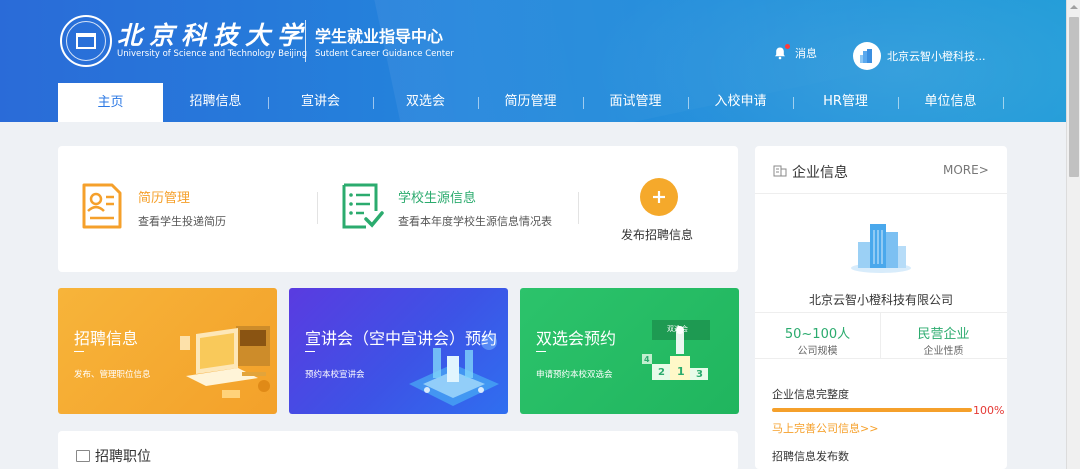 The width and height of the screenshot is (1080, 469). Describe the element at coordinates (780, 171) in the screenshot. I see `building-small-icon` at that location.